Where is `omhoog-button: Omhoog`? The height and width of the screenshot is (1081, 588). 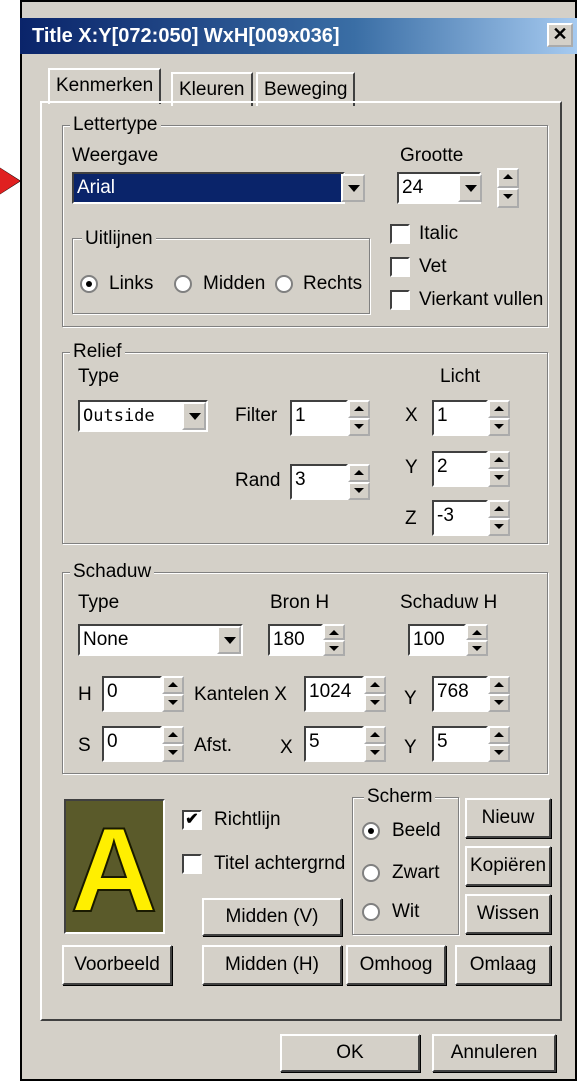
omhoog-button: Omhoog is located at coordinates (396, 965).